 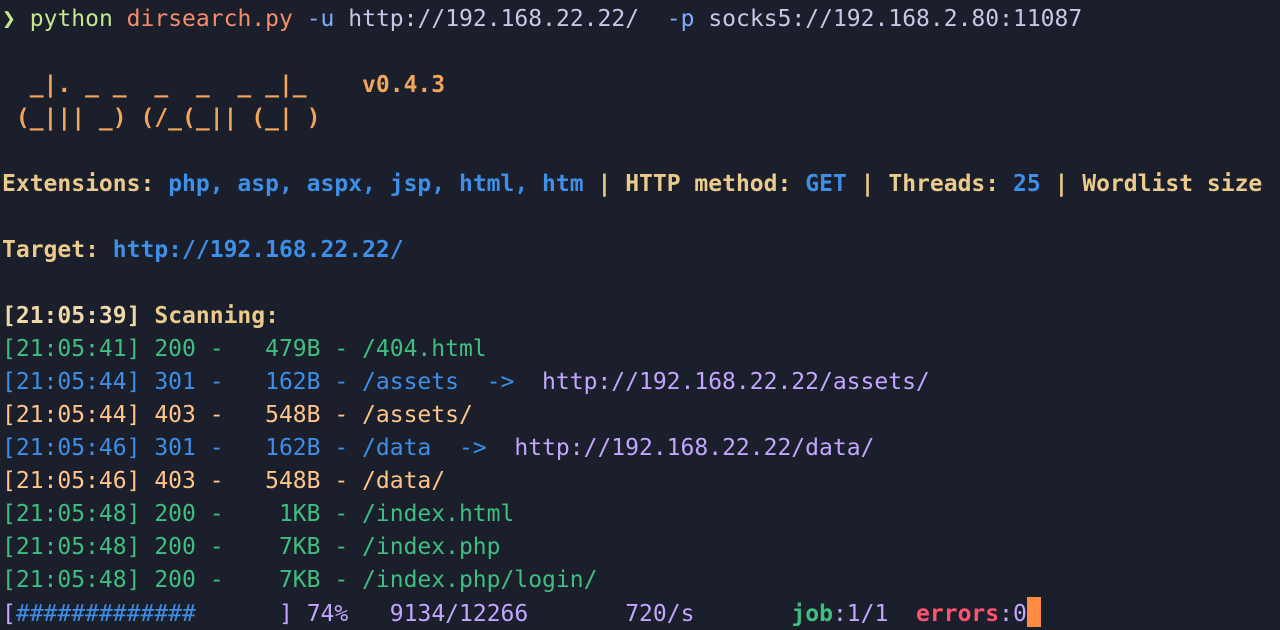 What do you see at coordinates (736, 382) in the screenshot?
I see `redirect-url: http://192.168.22.22/assets/` at bounding box center [736, 382].